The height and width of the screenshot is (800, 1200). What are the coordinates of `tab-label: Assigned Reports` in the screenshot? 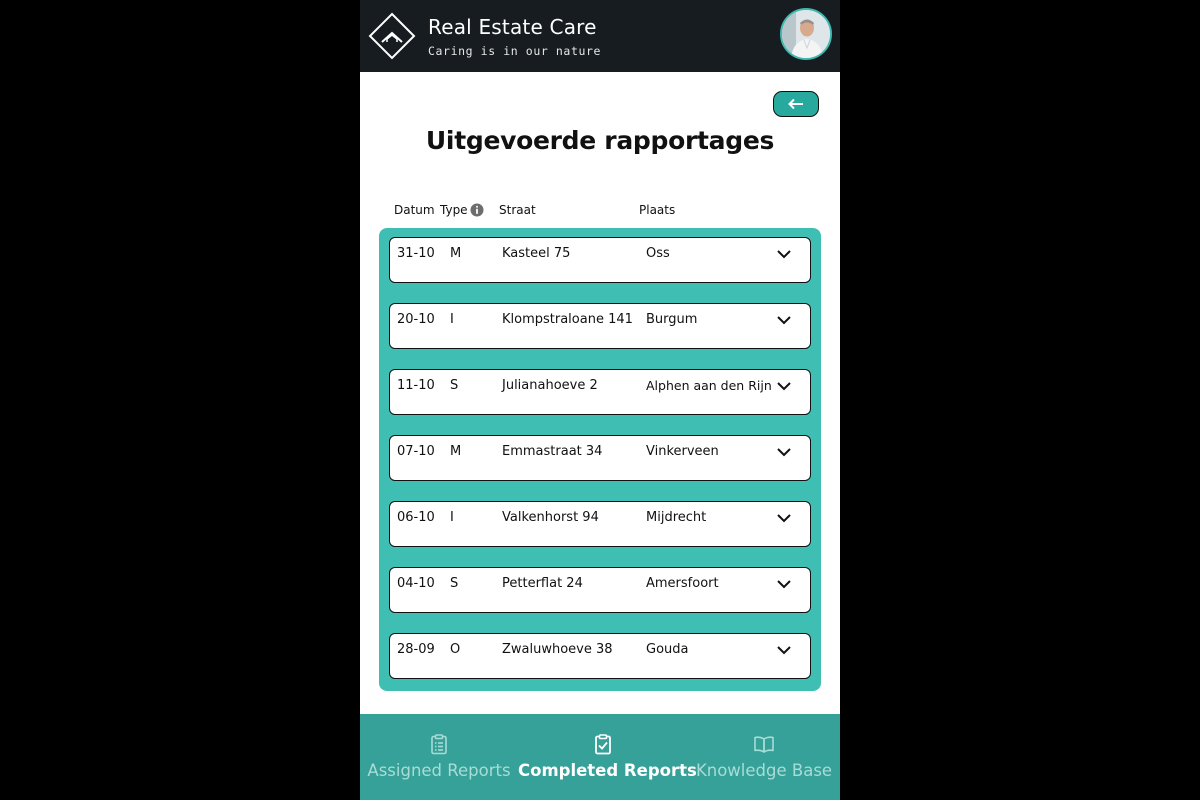 It's located at (439, 770).